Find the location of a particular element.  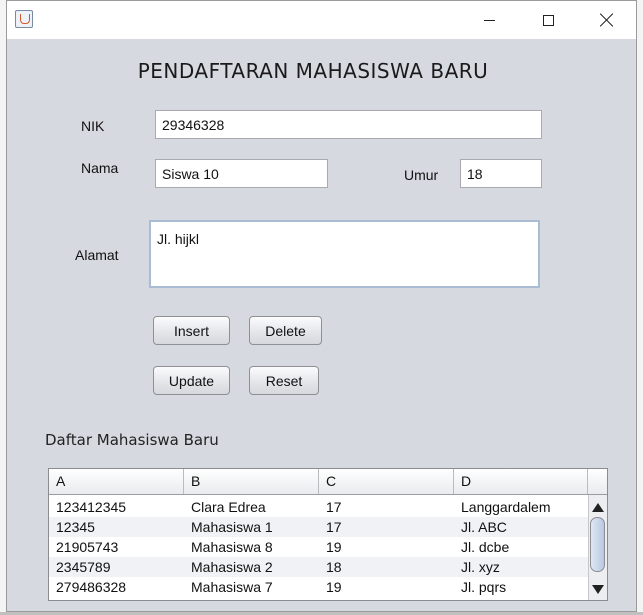

maximize-icon is located at coordinates (548, 20).